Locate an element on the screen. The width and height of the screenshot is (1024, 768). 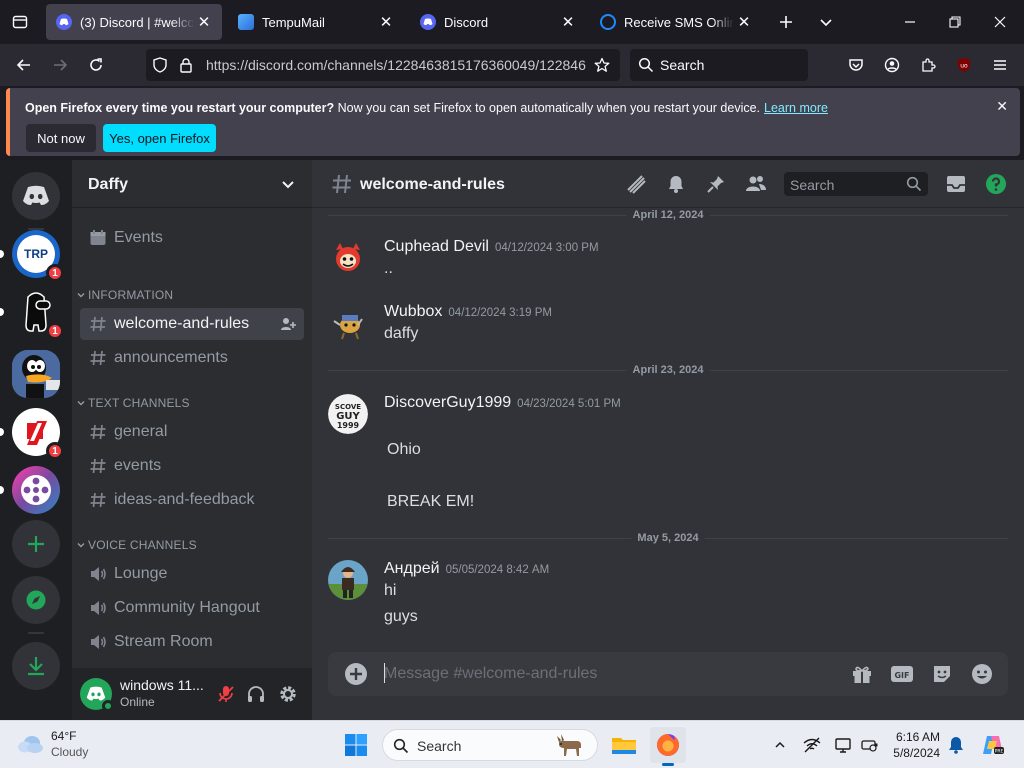
emoji-icon is located at coordinates (982, 674).